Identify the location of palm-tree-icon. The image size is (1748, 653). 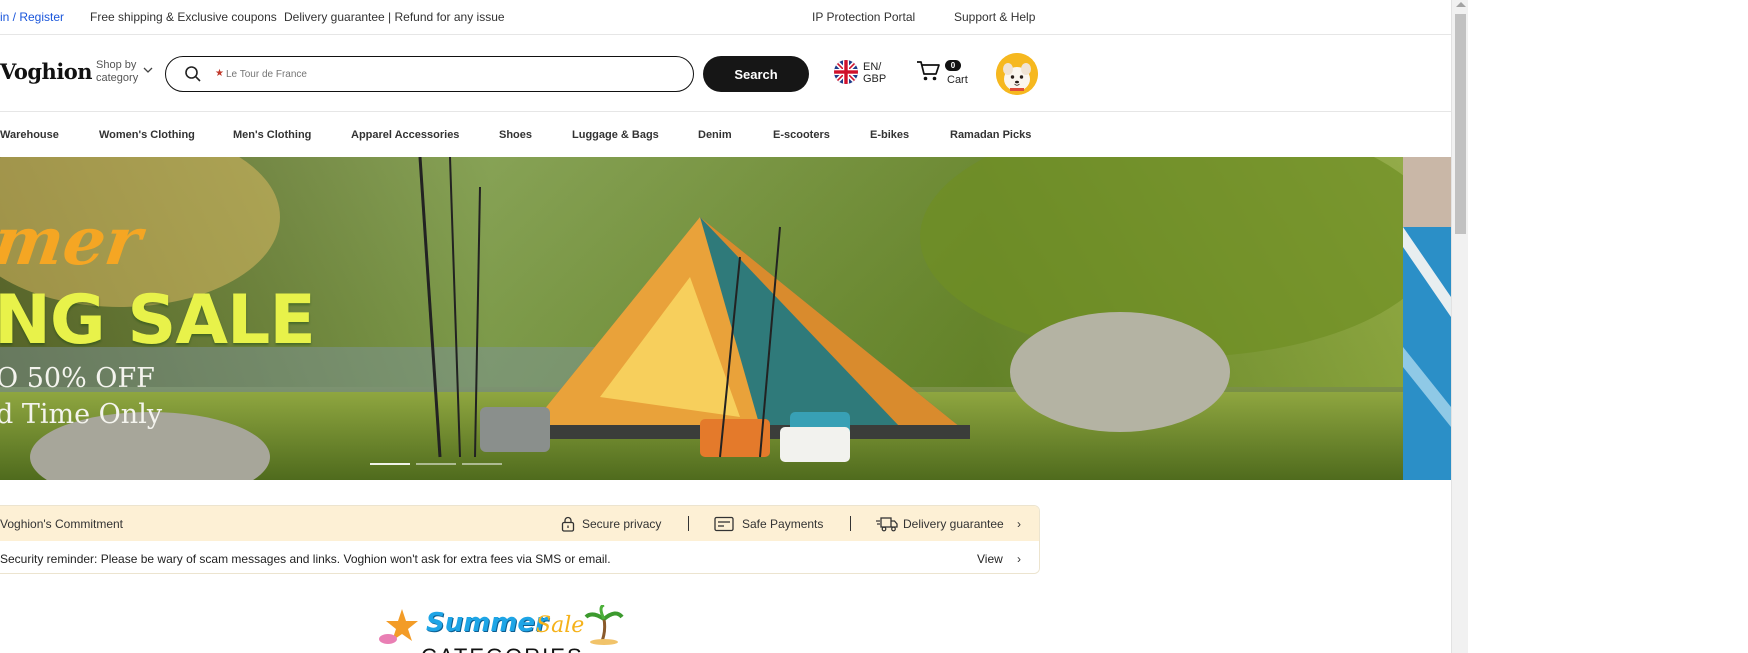
(604, 625).